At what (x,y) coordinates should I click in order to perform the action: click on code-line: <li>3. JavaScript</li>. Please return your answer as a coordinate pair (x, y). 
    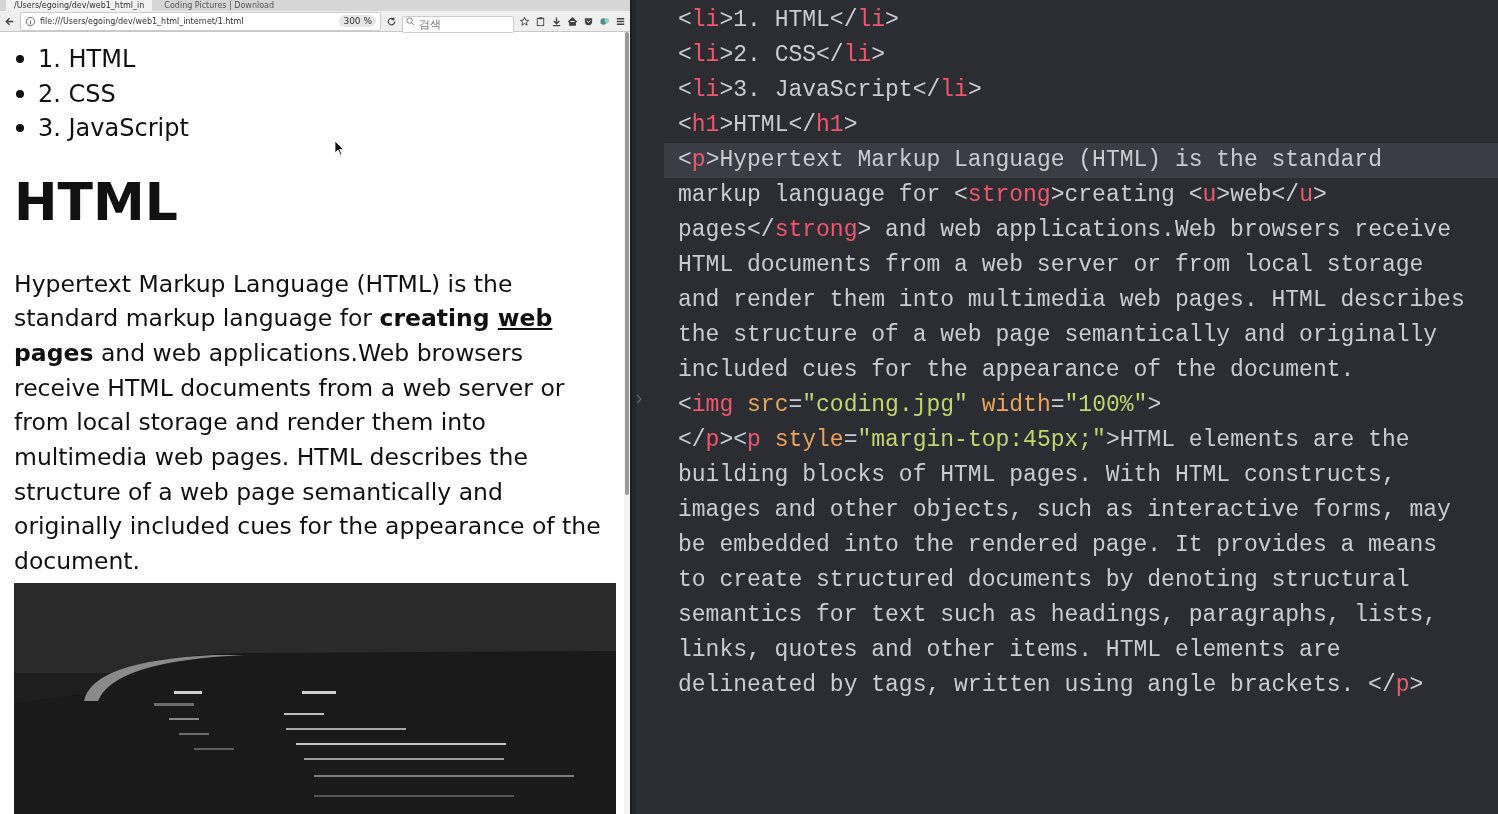
    Looking at the image, I should click on (830, 90).